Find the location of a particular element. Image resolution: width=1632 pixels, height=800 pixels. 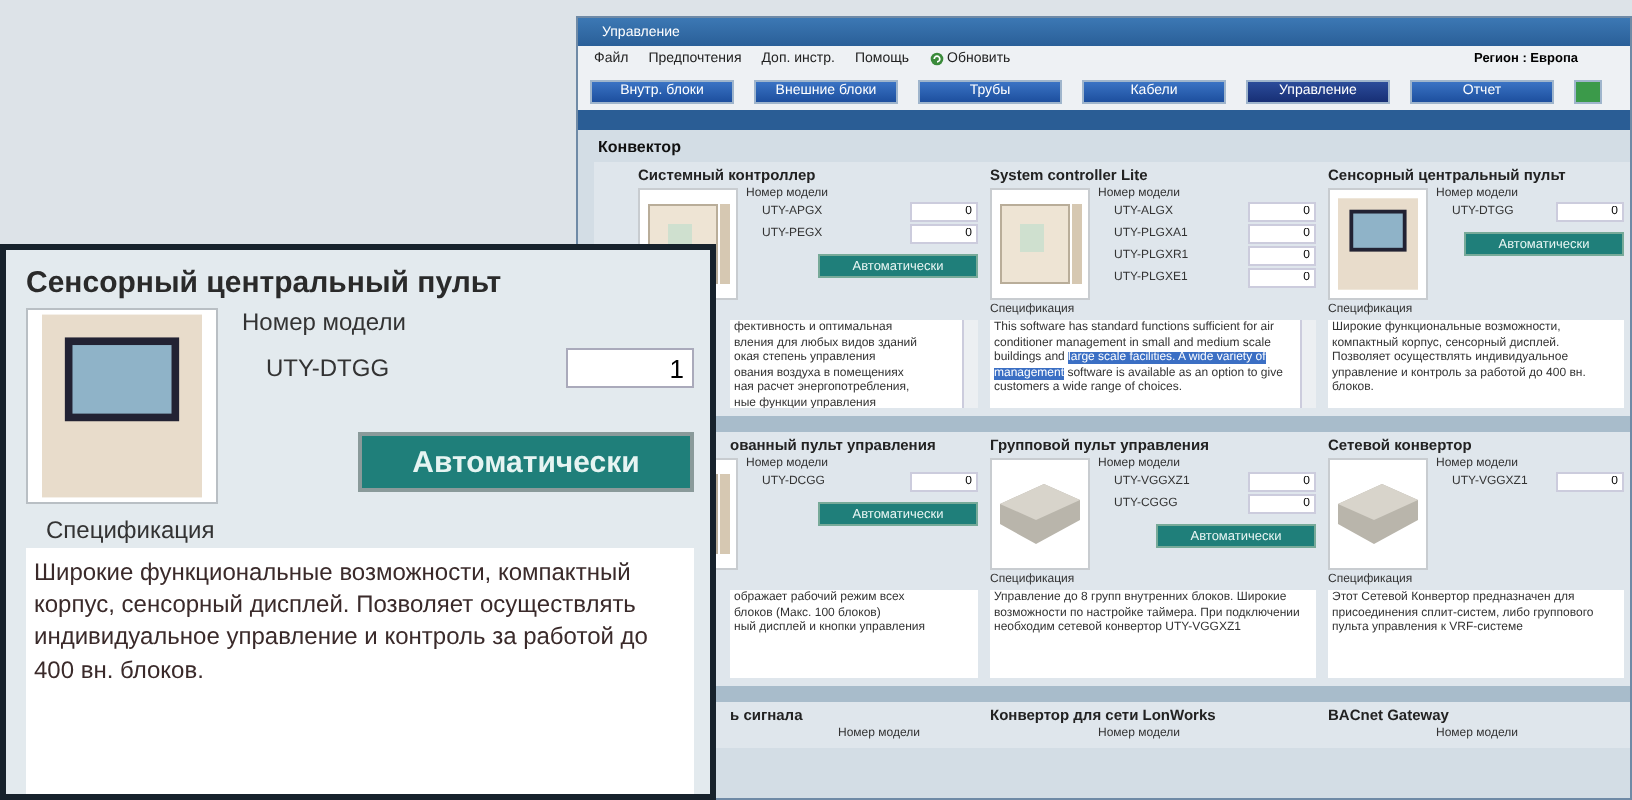

card-title: Сенсорный центральный пульт is located at coordinates (265, 283).